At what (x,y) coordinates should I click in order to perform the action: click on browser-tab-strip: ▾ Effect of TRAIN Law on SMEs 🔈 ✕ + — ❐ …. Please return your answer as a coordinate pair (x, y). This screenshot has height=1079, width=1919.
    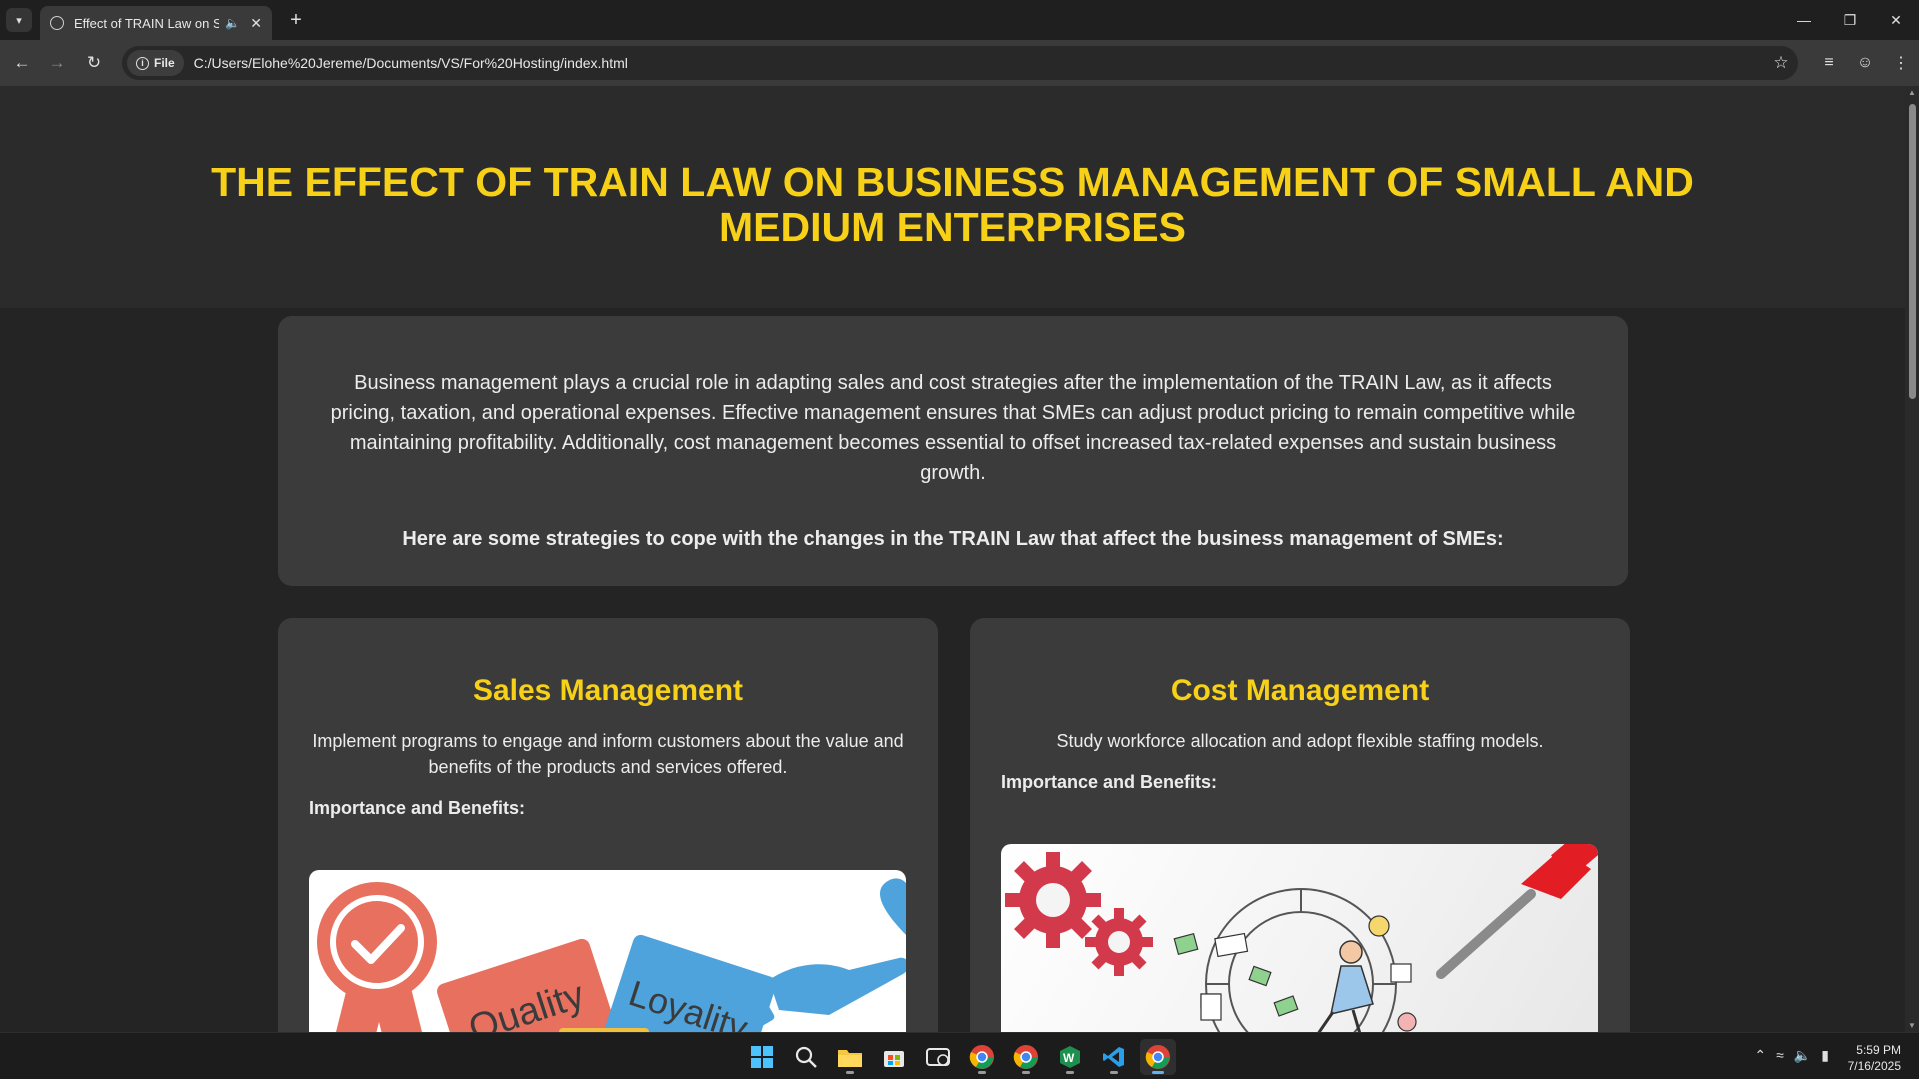
    Looking at the image, I should click on (959, 20).